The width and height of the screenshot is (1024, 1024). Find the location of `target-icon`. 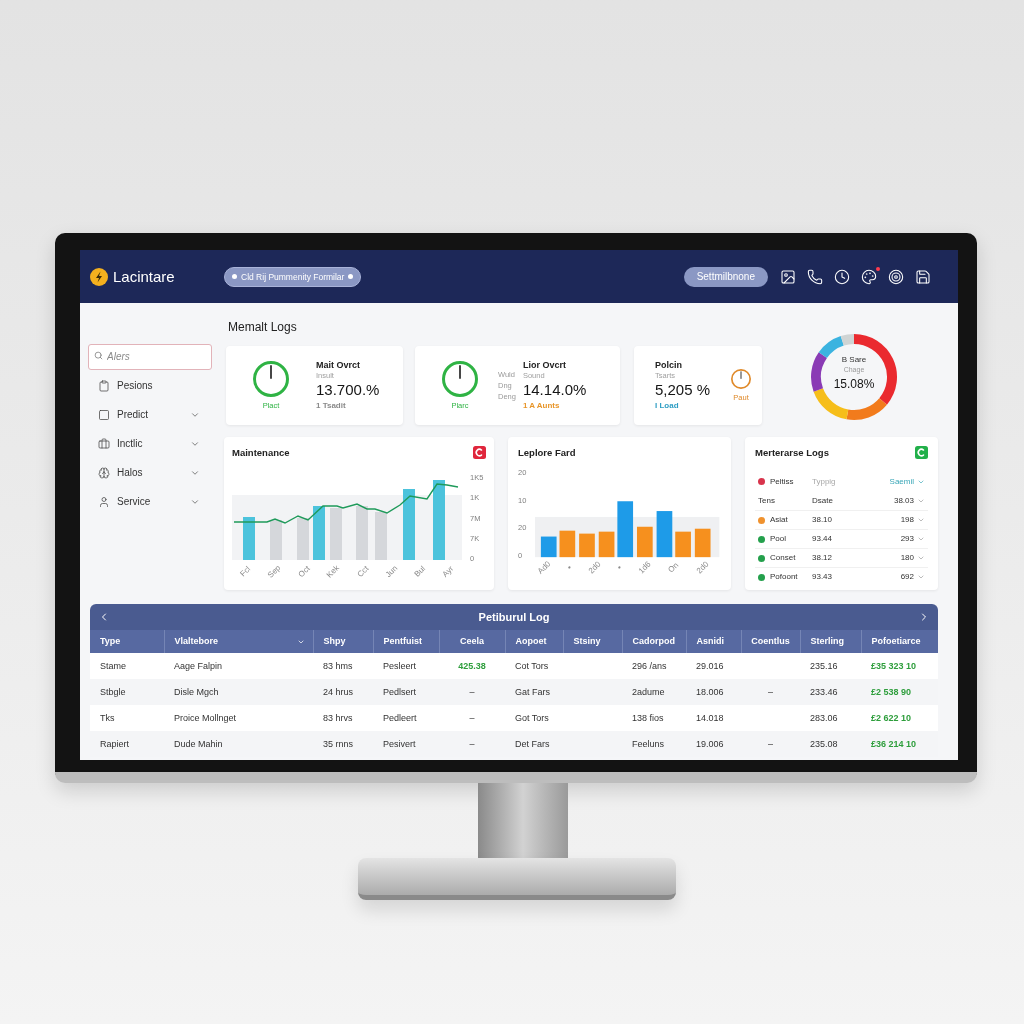

target-icon is located at coordinates (896, 276).